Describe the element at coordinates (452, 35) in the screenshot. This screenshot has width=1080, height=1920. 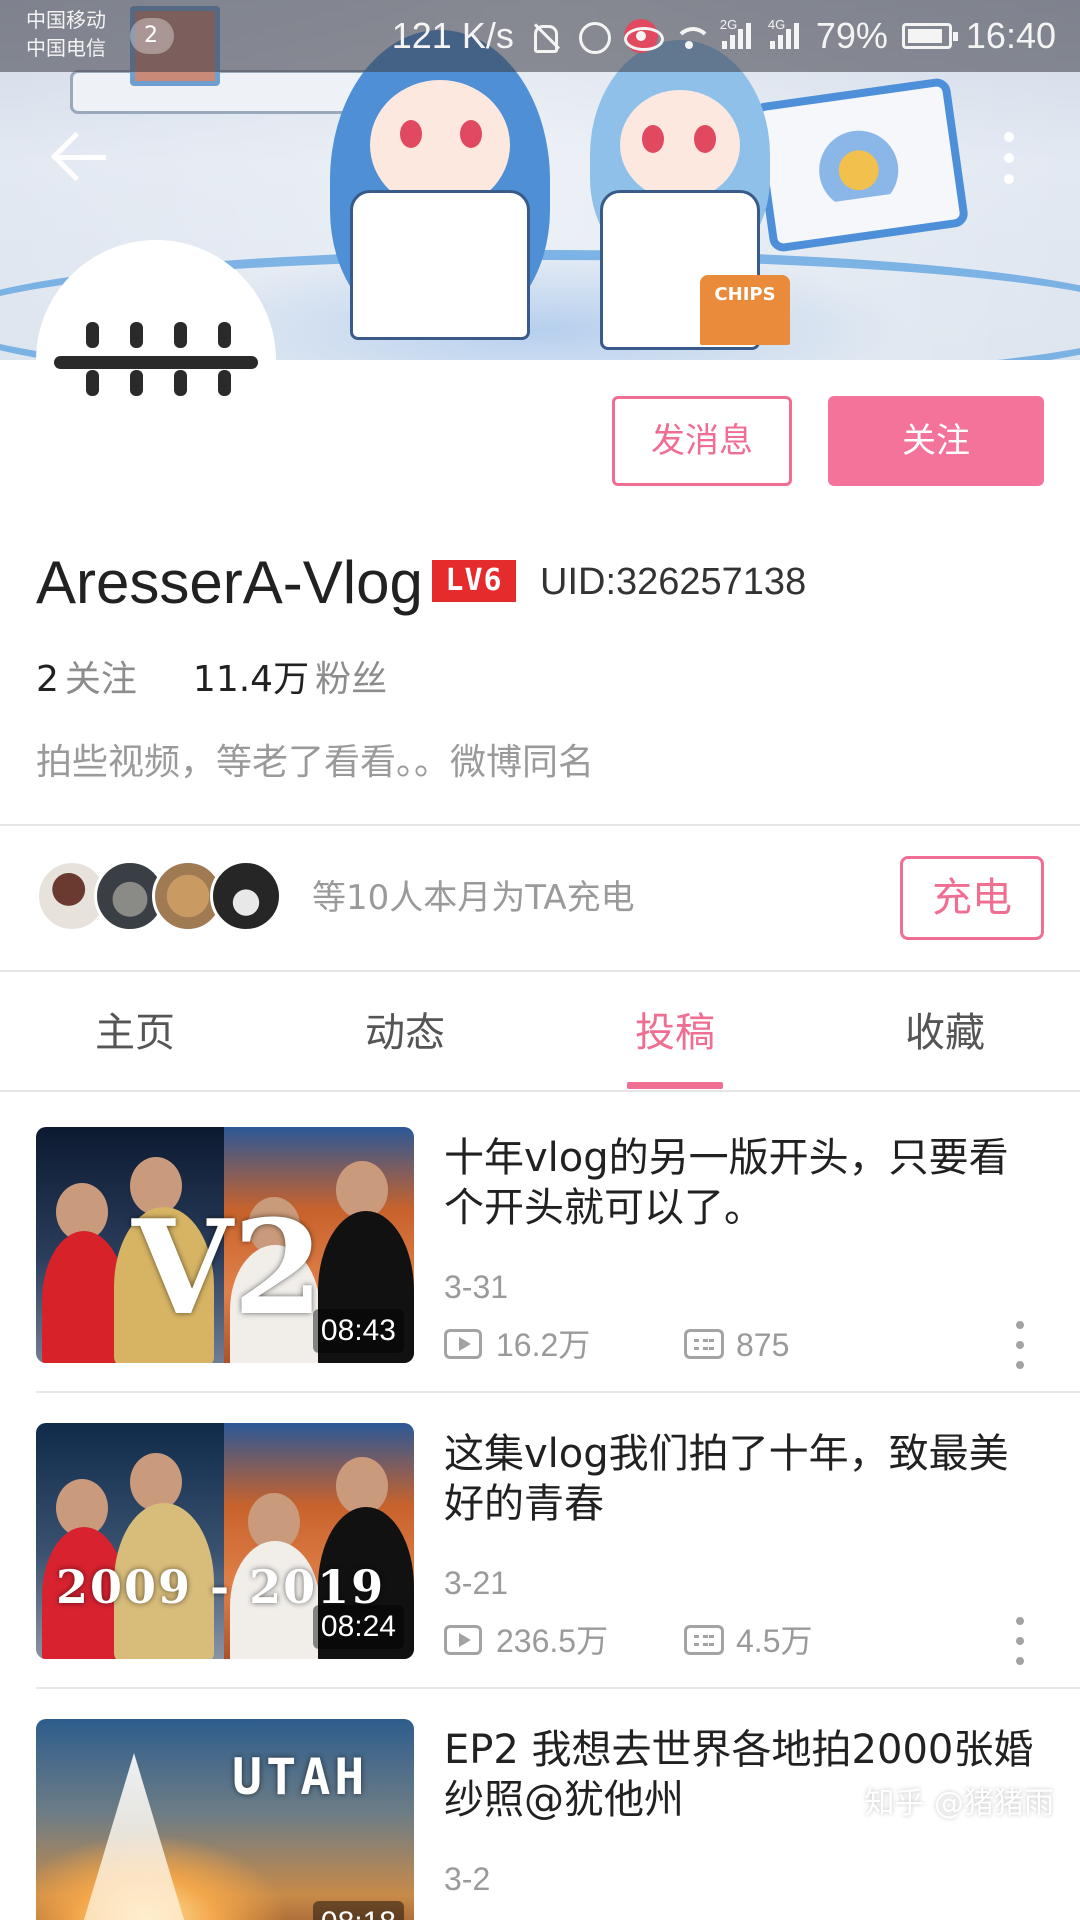
I see `net-speed: 121 K/s` at that location.